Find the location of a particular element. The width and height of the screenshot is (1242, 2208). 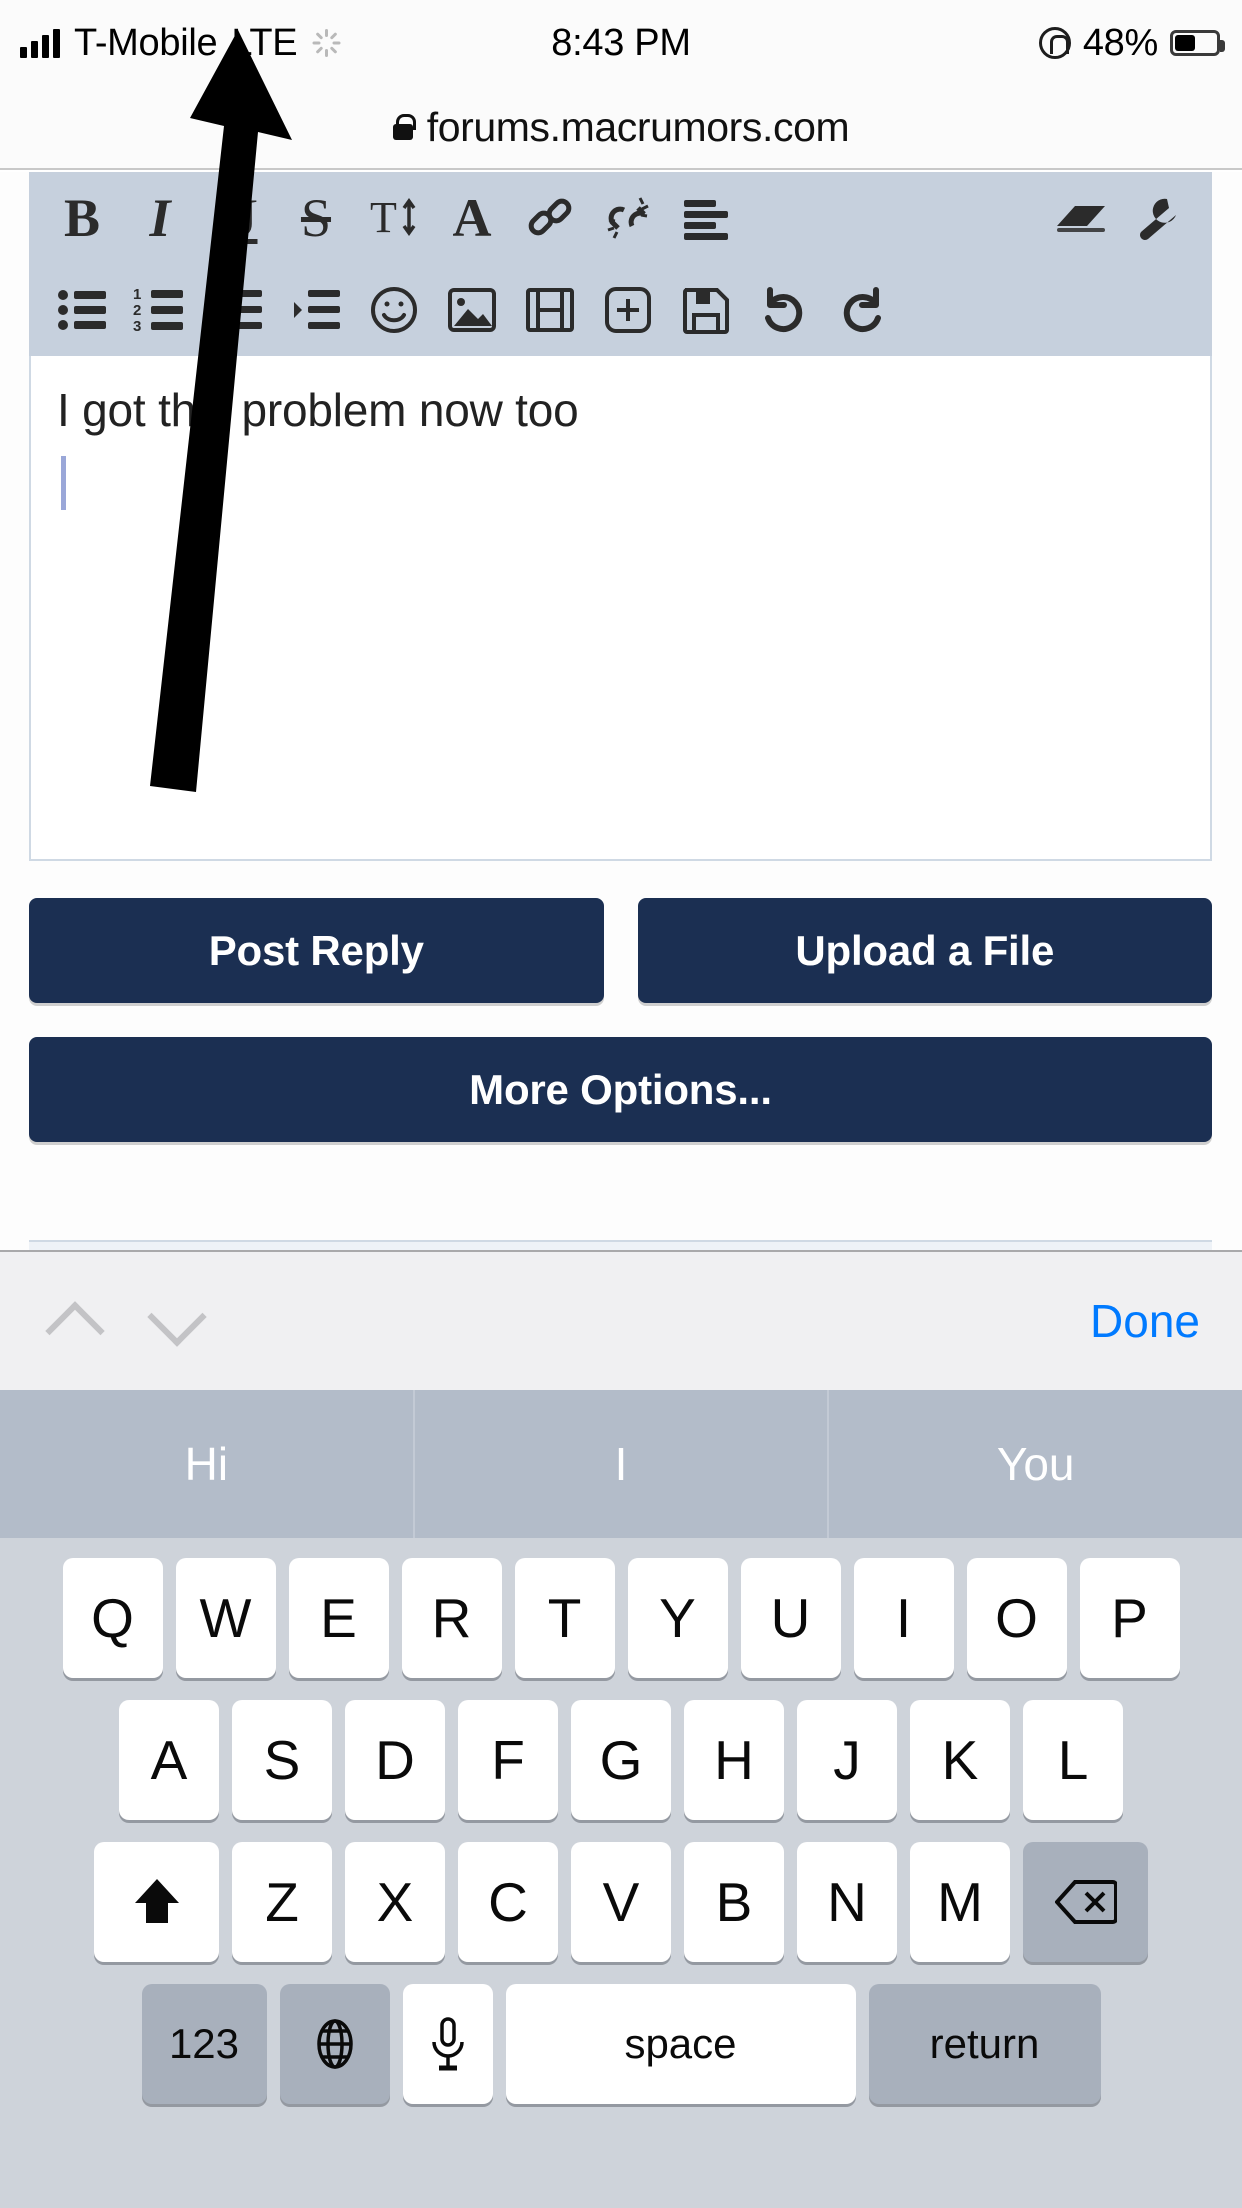

key-g: G is located at coordinates (621, 1760).